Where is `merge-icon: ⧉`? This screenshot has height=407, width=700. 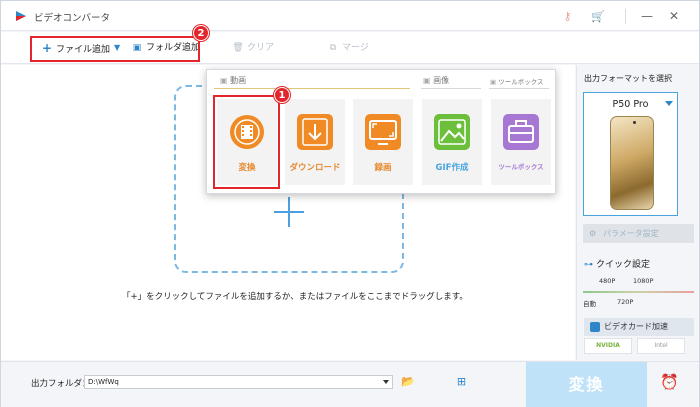 merge-icon: ⧉ is located at coordinates (333, 48).